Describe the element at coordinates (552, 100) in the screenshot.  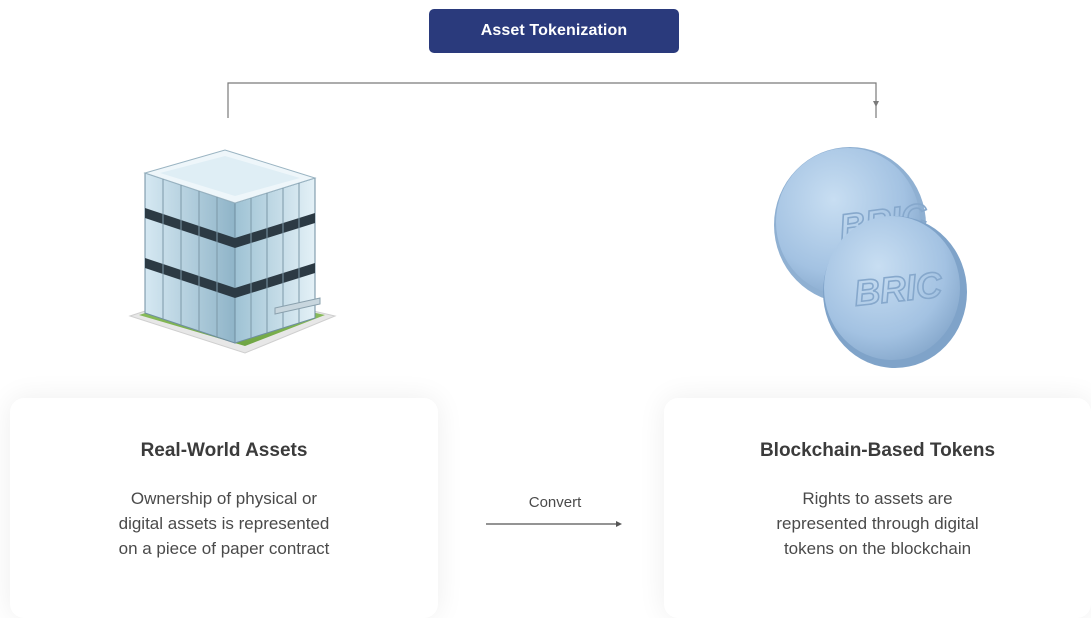
I see `bracket-line` at that location.